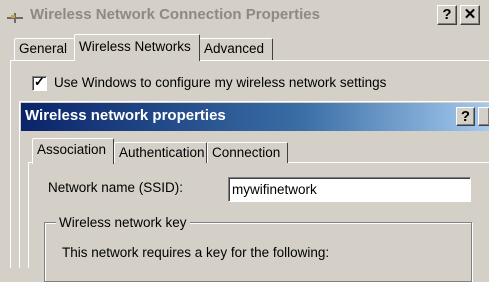  I want to click on checkmark-icon: ✓, so click(39, 81).